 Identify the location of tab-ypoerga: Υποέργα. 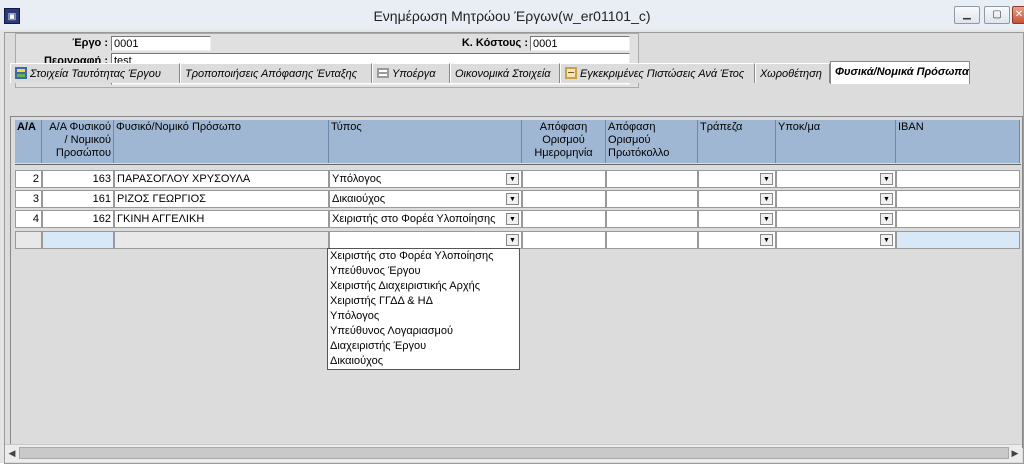
(411, 73).